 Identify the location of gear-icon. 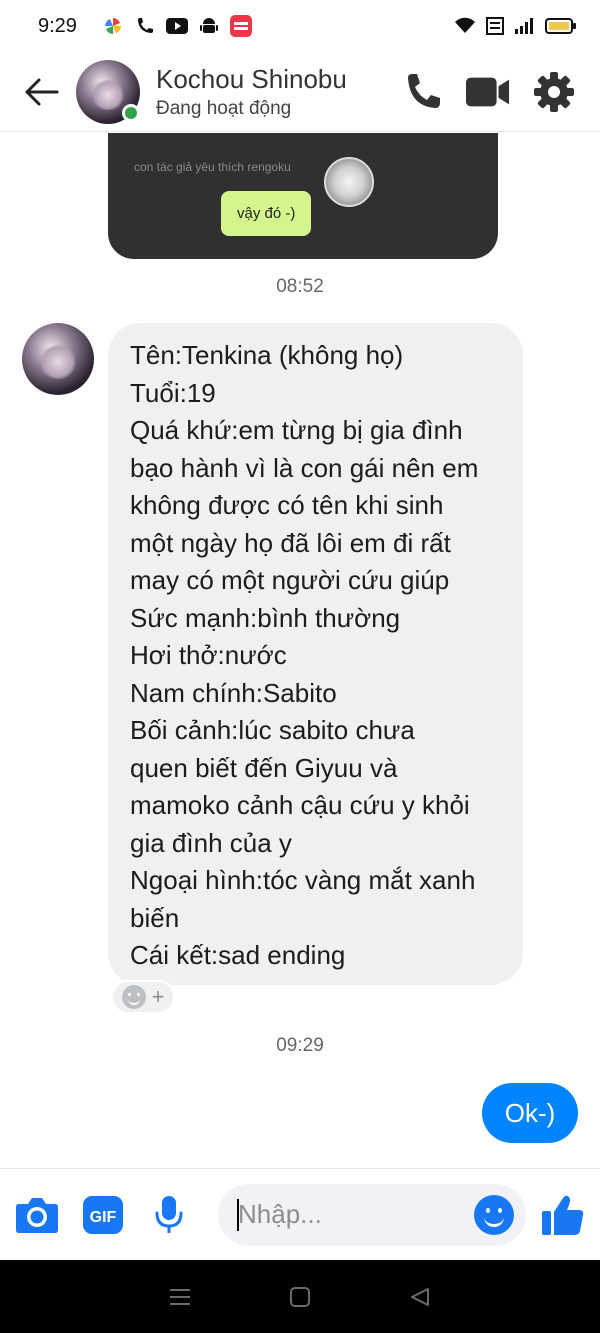
(554, 91).